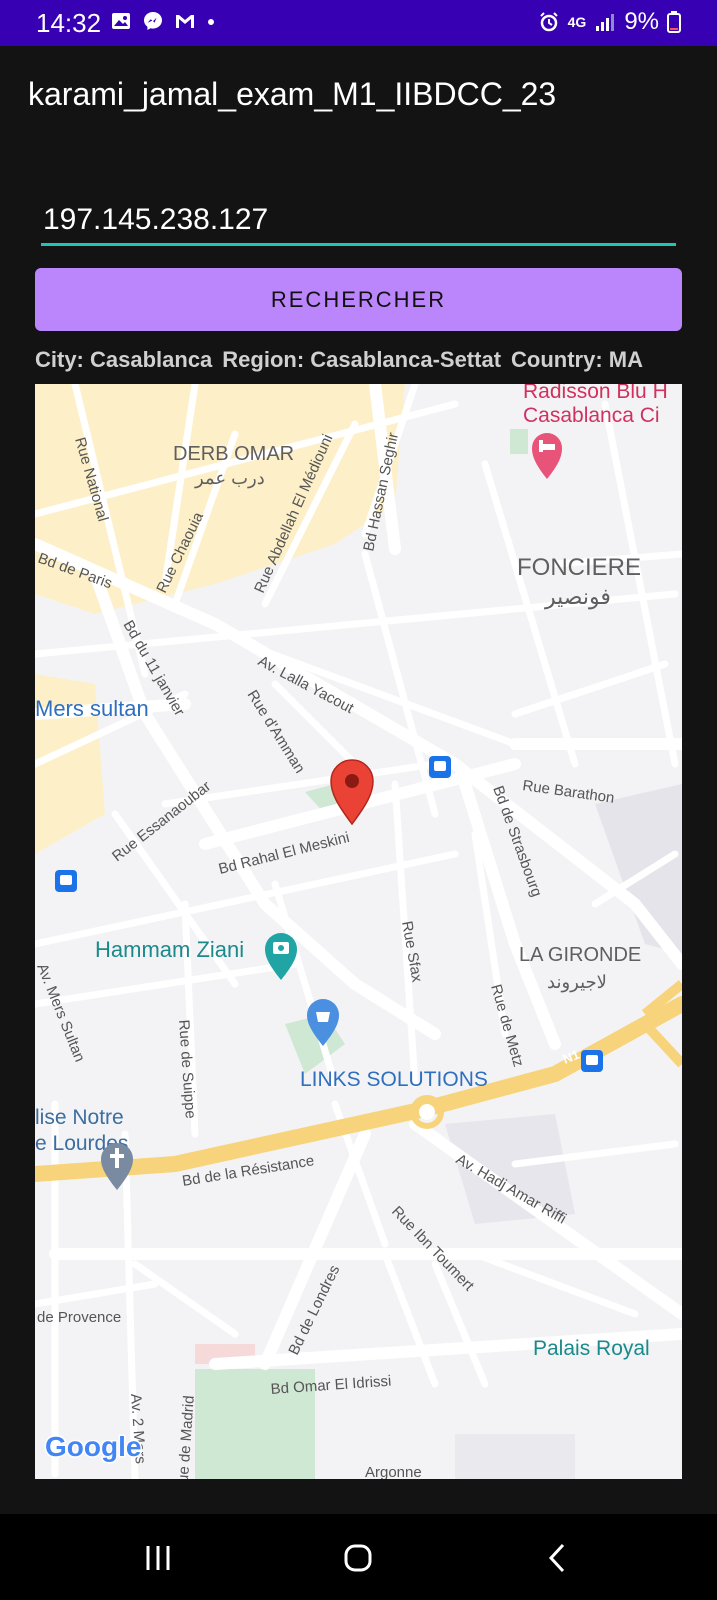  I want to click on hotel-icon, so click(547, 456).